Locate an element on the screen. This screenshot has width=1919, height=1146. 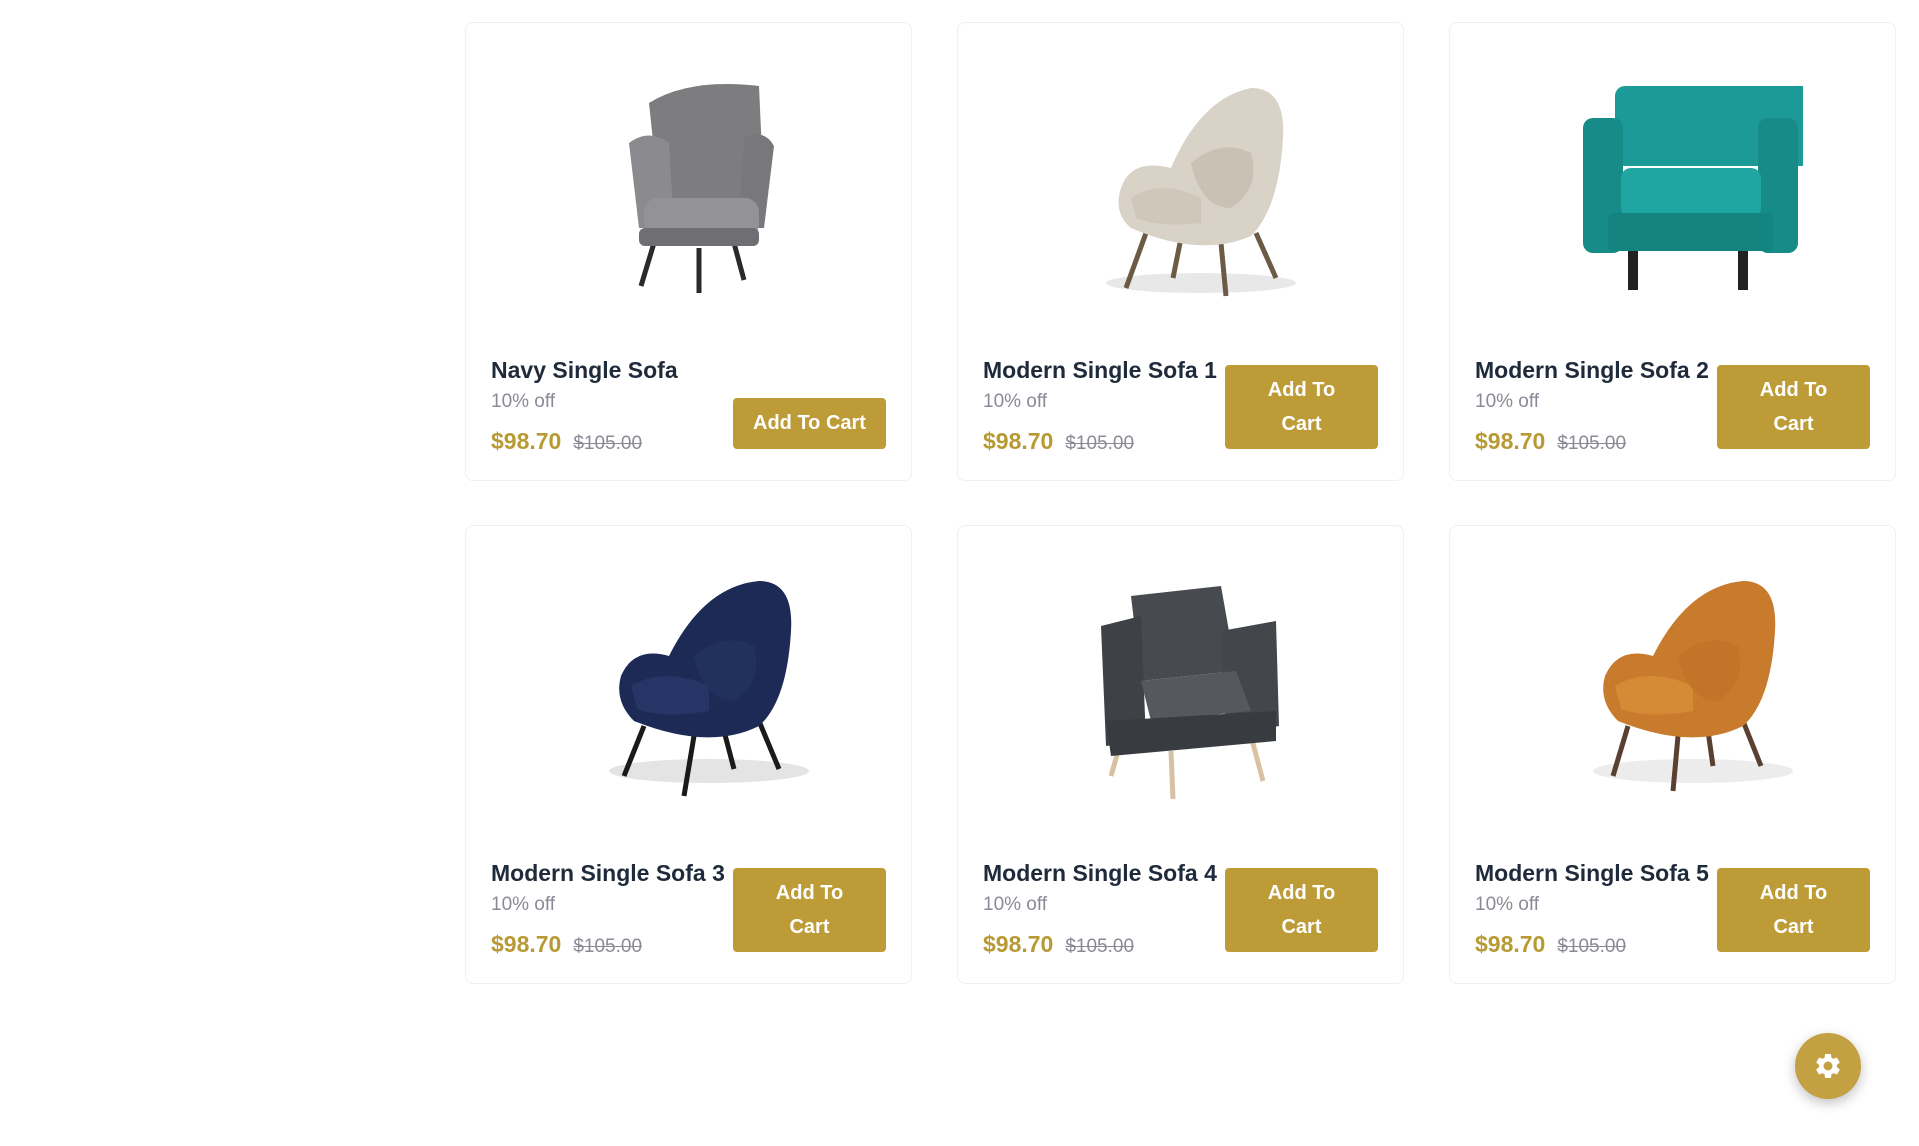
product-name: Modern Single Sofa 5 is located at coordinates (1596, 873).